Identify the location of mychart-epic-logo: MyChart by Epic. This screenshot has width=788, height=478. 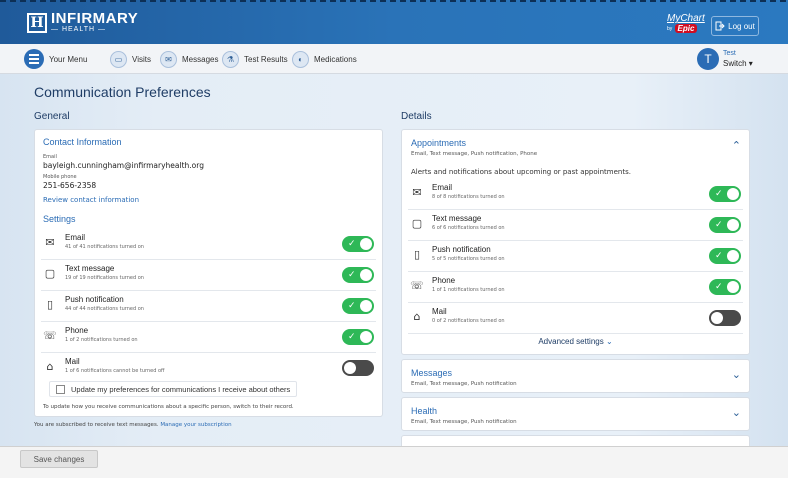
(686, 23).